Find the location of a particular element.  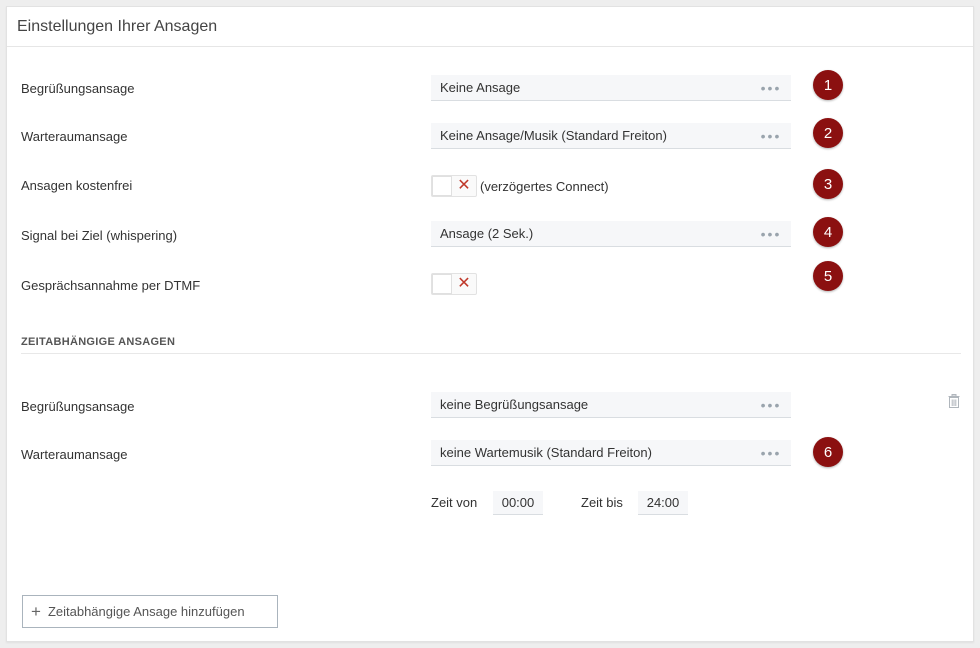

dtmf-label: Gesprächsannahme per DTMF is located at coordinates (111, 285).